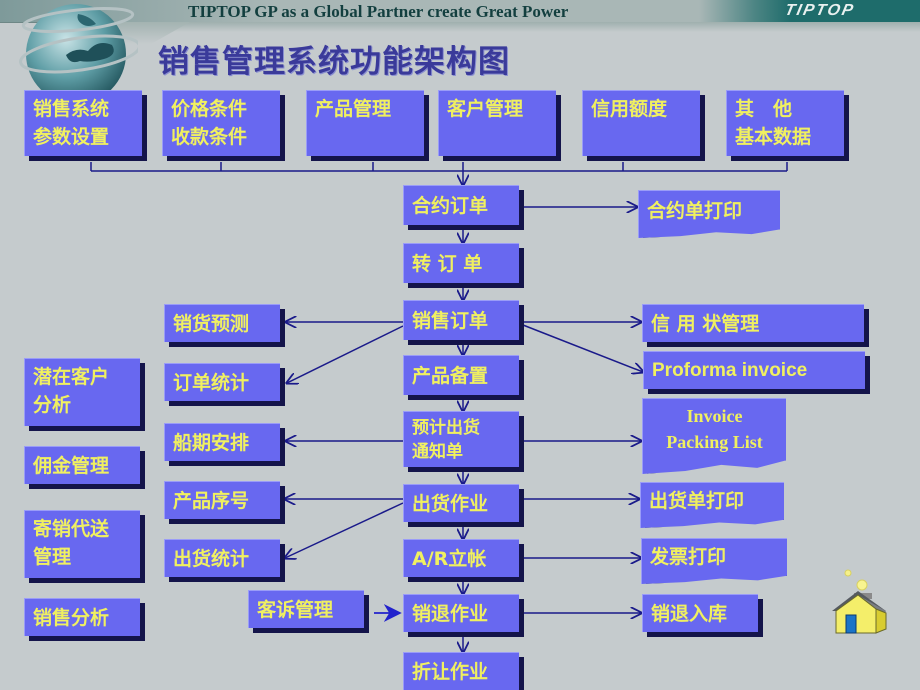  I want to click on box-line: 管理, so click(52, 557).